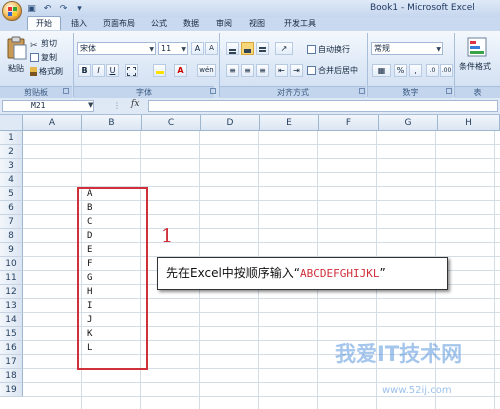  I want to click on tab-formulas: 公式, so click(159, 24).